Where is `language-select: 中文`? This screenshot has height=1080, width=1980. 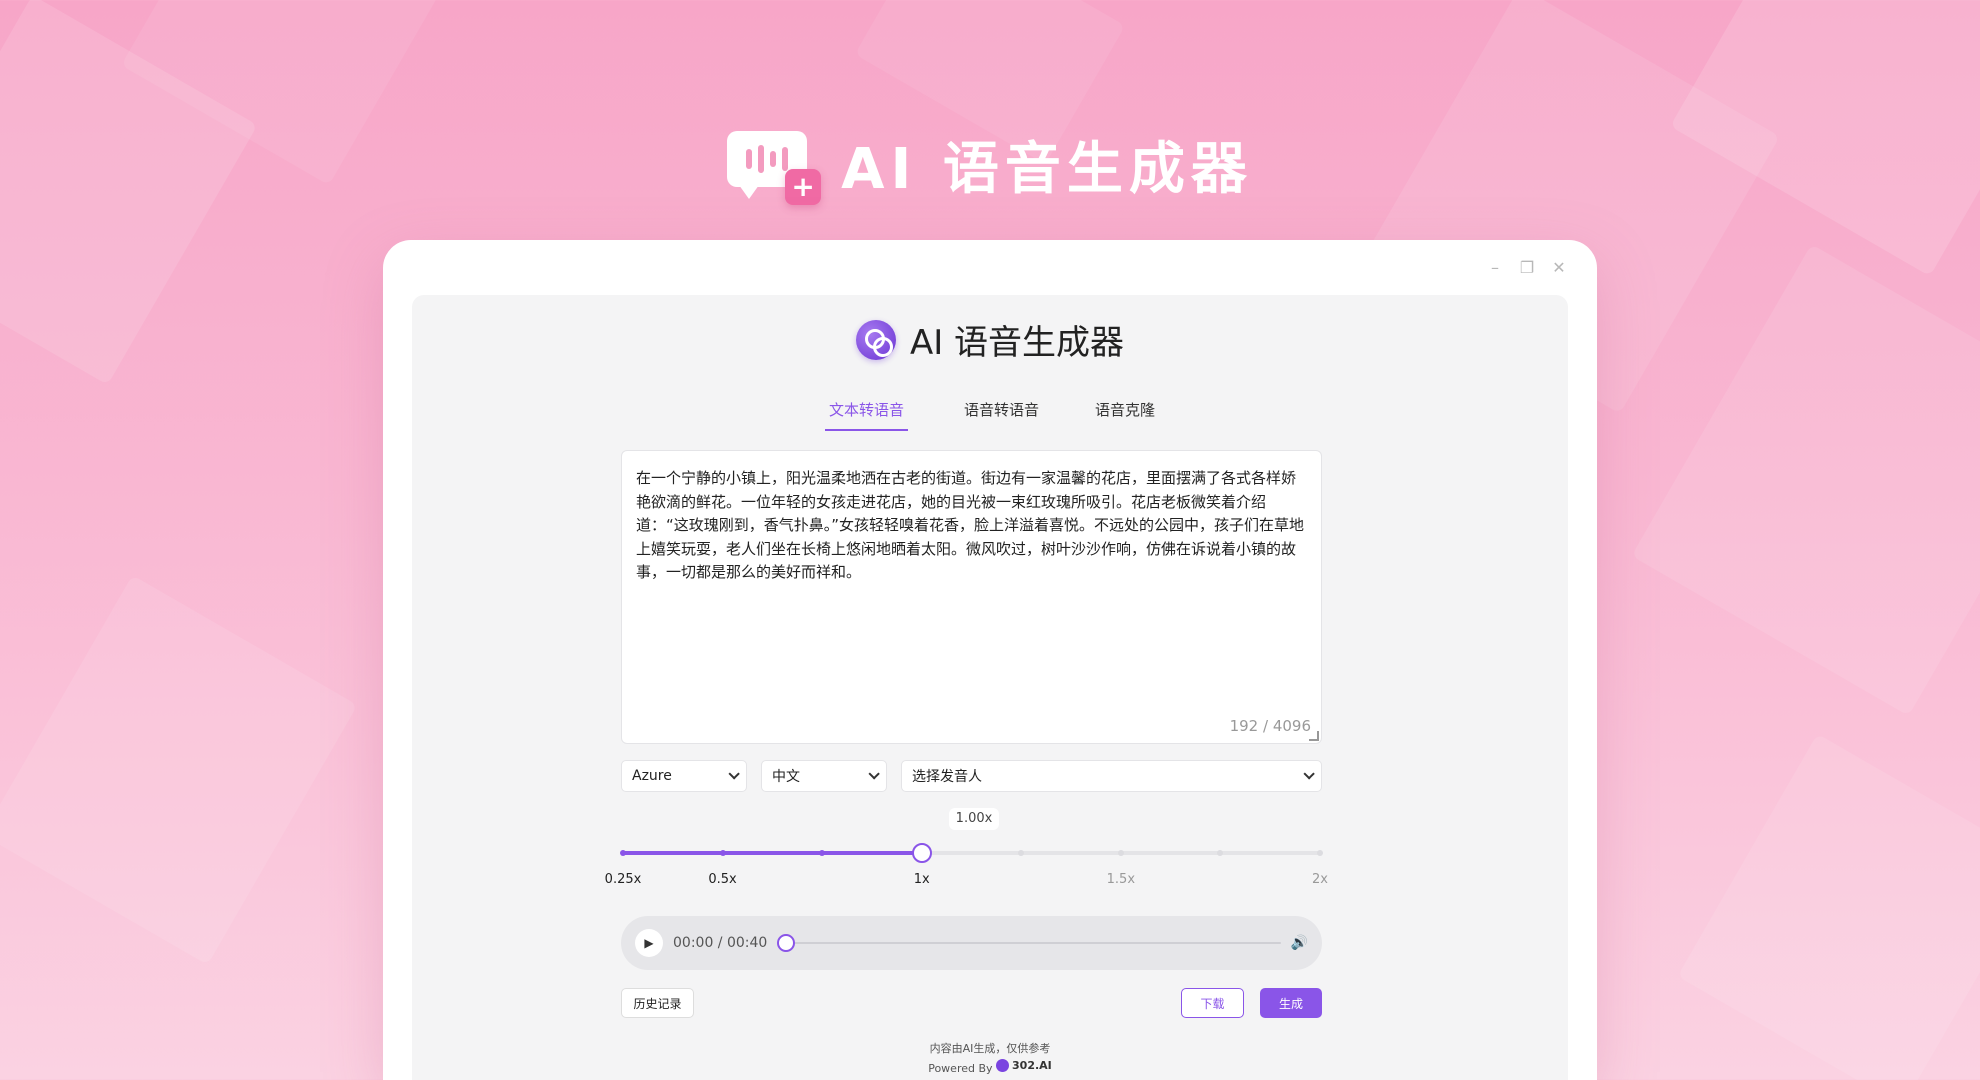
language-select: 中文 is located at coordinates (824, 776).